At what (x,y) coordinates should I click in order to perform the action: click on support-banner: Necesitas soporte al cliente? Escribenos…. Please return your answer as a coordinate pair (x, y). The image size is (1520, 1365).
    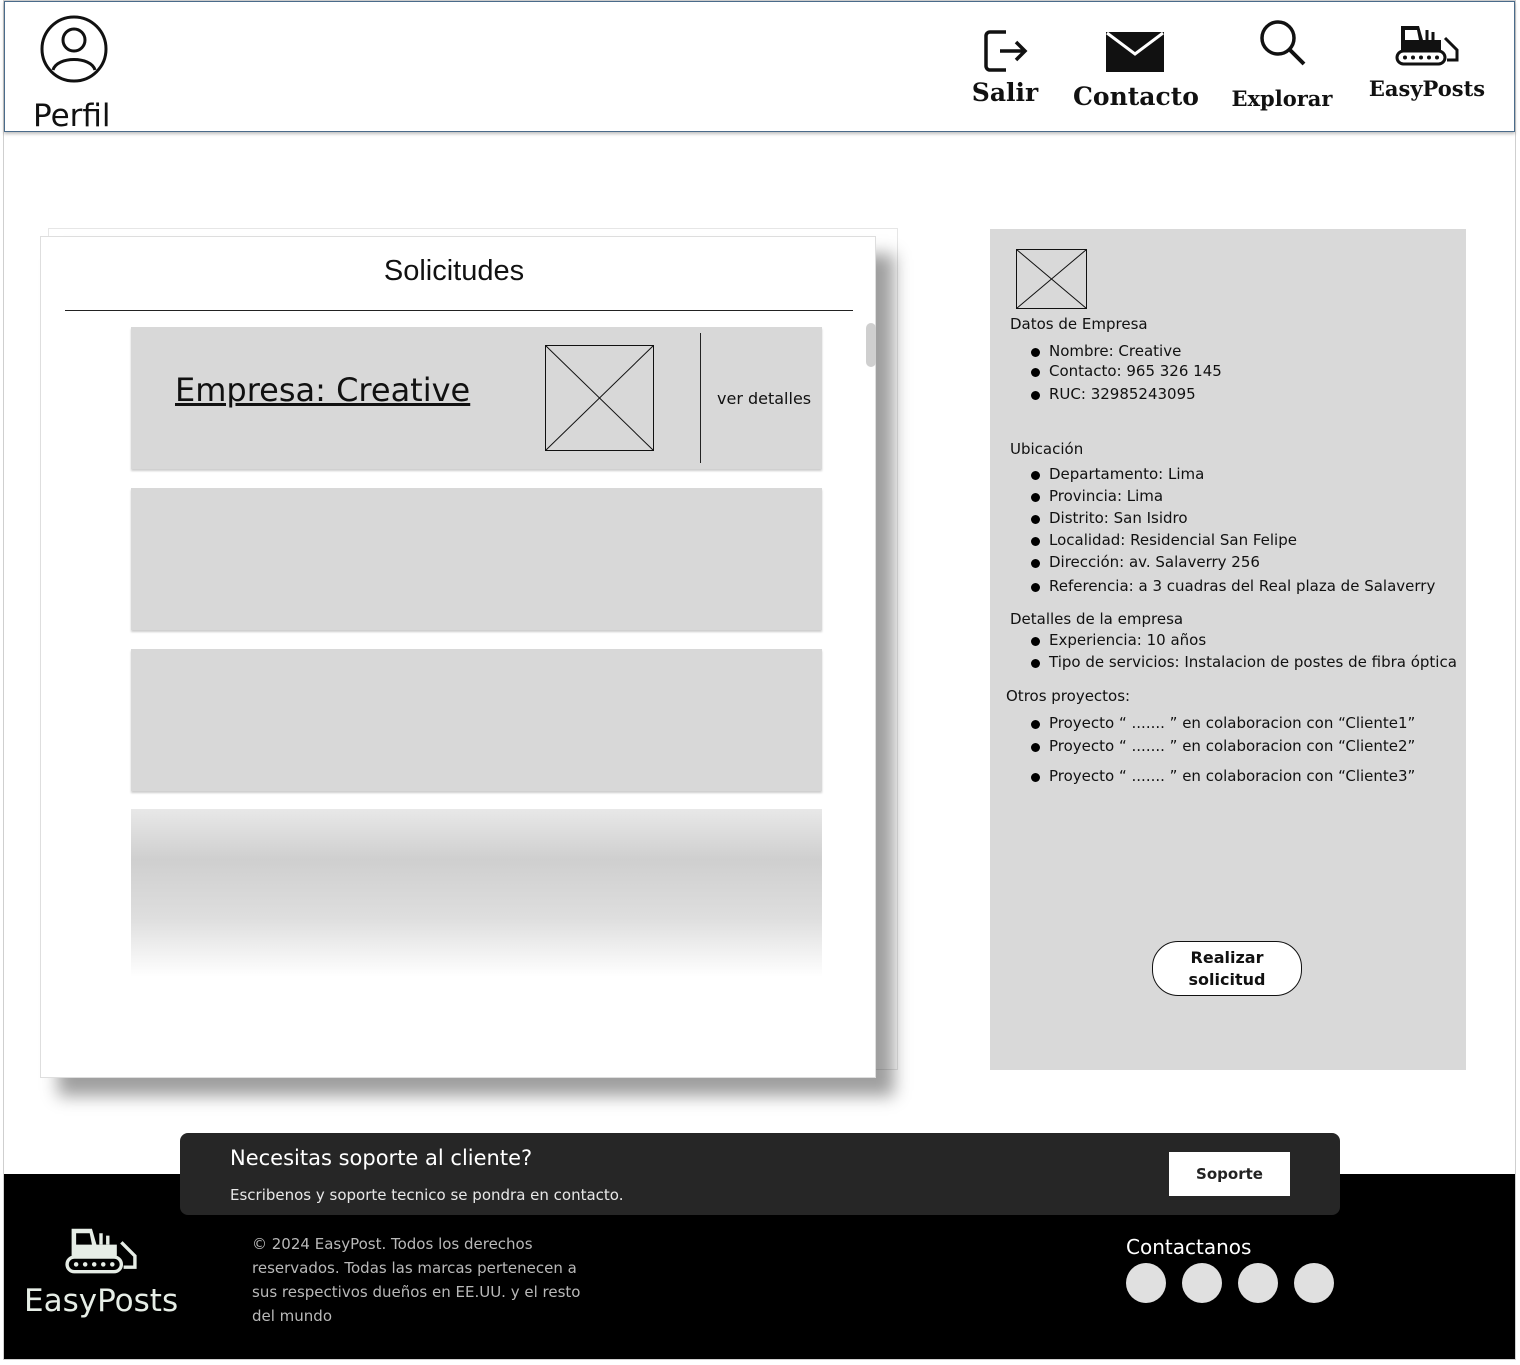
    Looking at the image, I should click on (760, 1174).